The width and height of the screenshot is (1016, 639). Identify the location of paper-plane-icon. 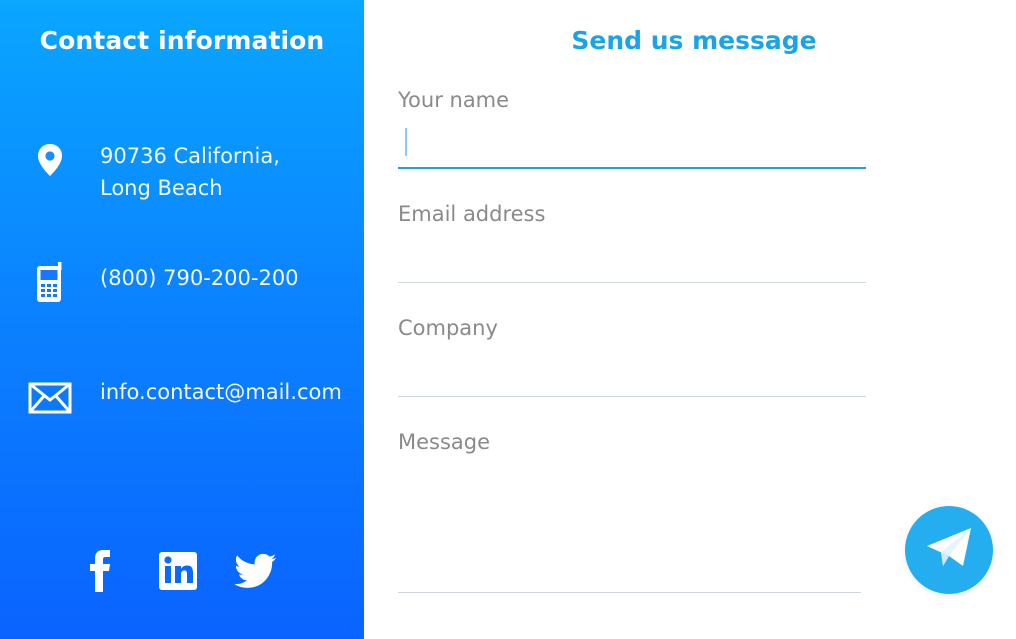
(949, 550).